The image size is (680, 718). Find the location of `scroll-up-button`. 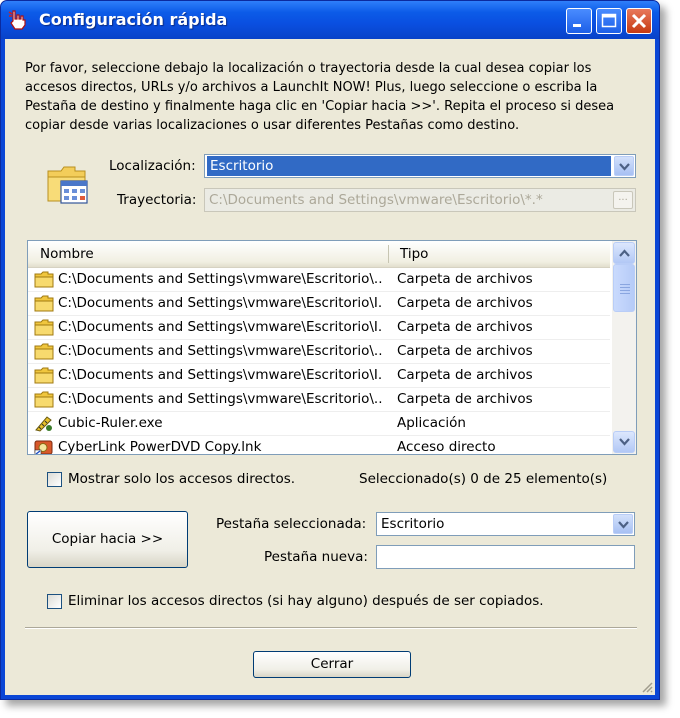

scroll-up-button is located at coordinates (624, 253).